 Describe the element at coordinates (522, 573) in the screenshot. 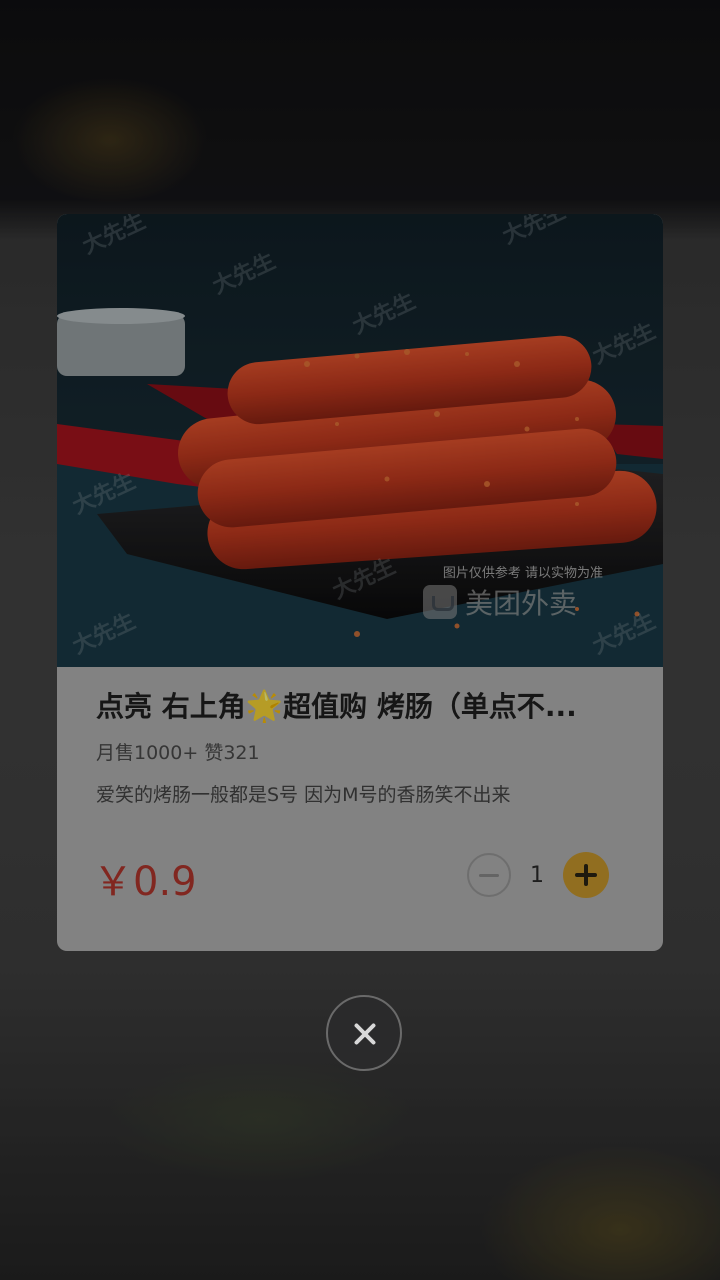

I see `photo-disclaimer: 图片仅供参考 请以实物为准` at that location.